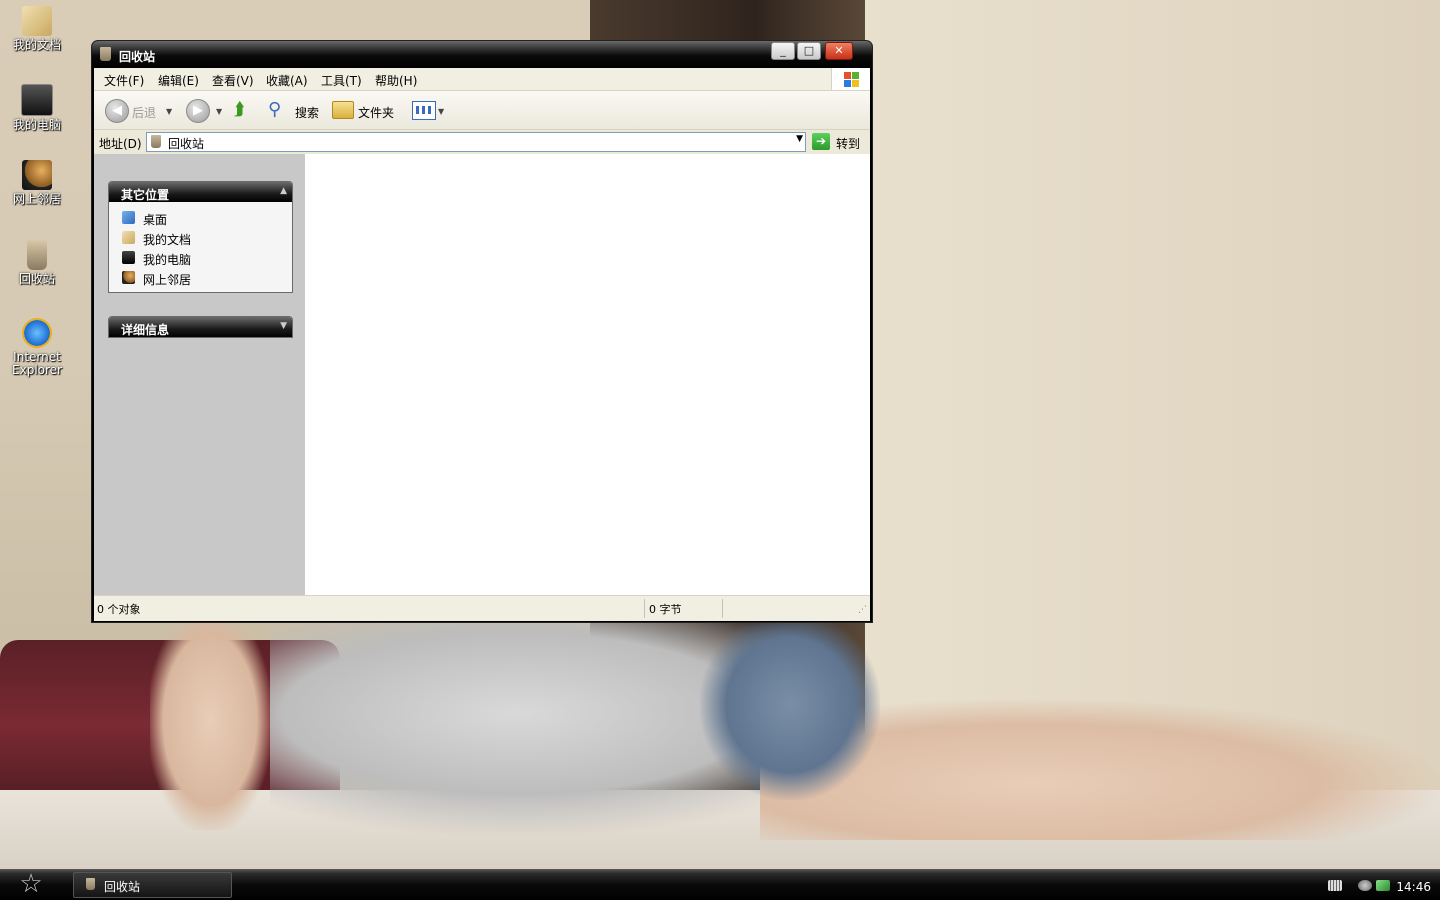 The height and width of the screenshot is (900, 1440). I want to click on desktop-icon-recycle-bin: 回收站, so click(37, 263).